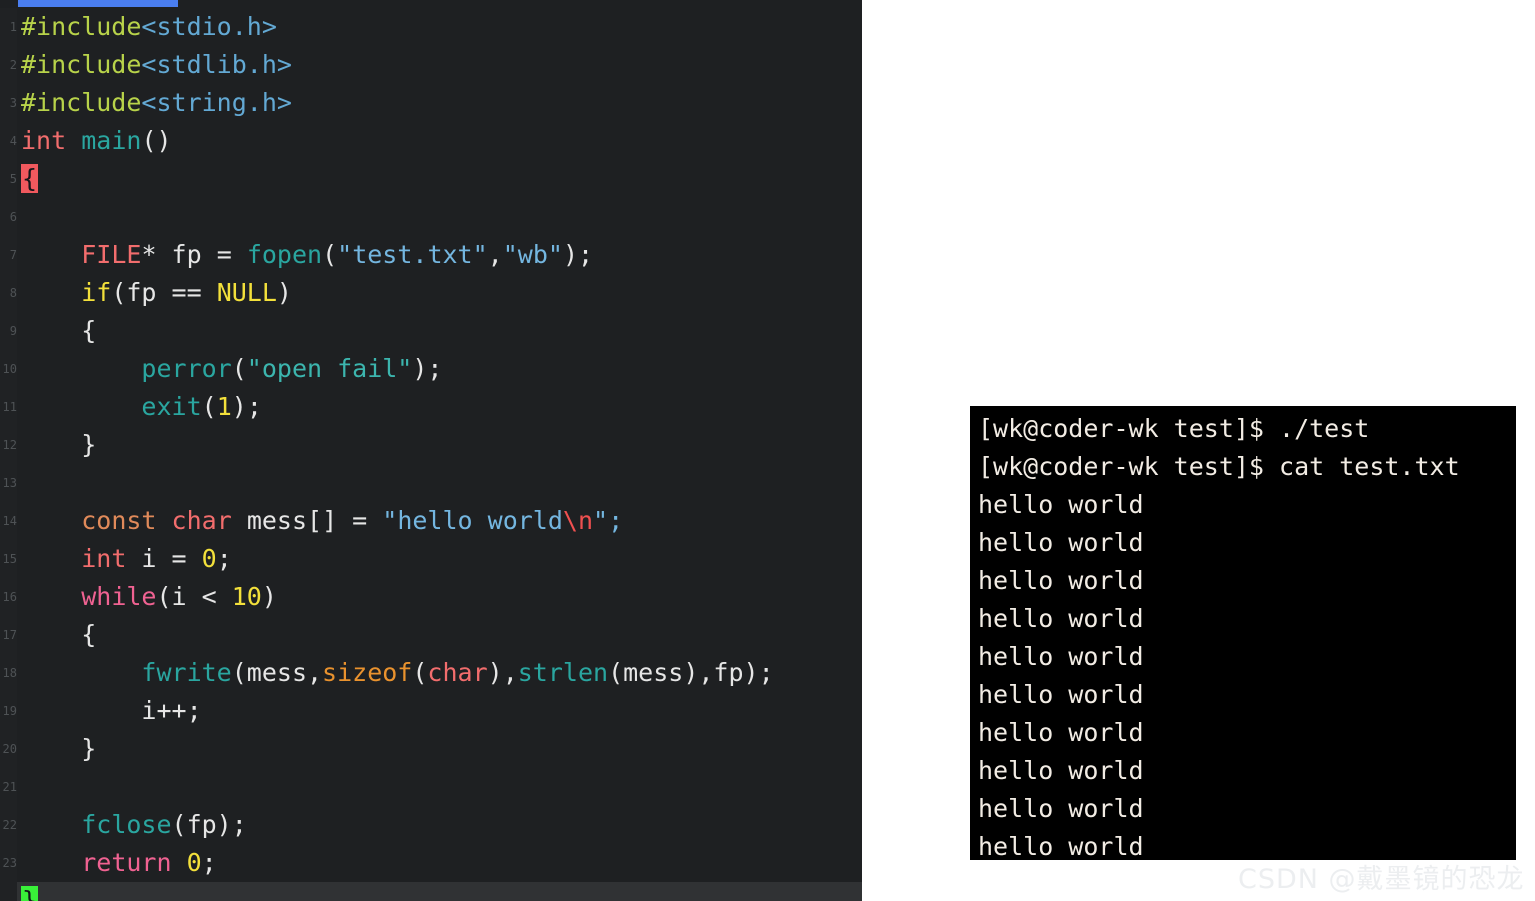  Describe the element at coordinates (439, 597) in the screenshot. I see `code-line: while(i < 10)` at that location.